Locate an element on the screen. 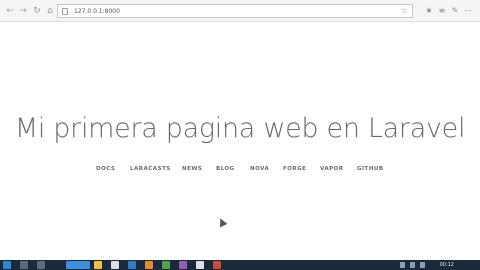 Image resolution: width=480 pixels, height=270 pixels. explorer-app-icon is located at coordinates (98, 265).